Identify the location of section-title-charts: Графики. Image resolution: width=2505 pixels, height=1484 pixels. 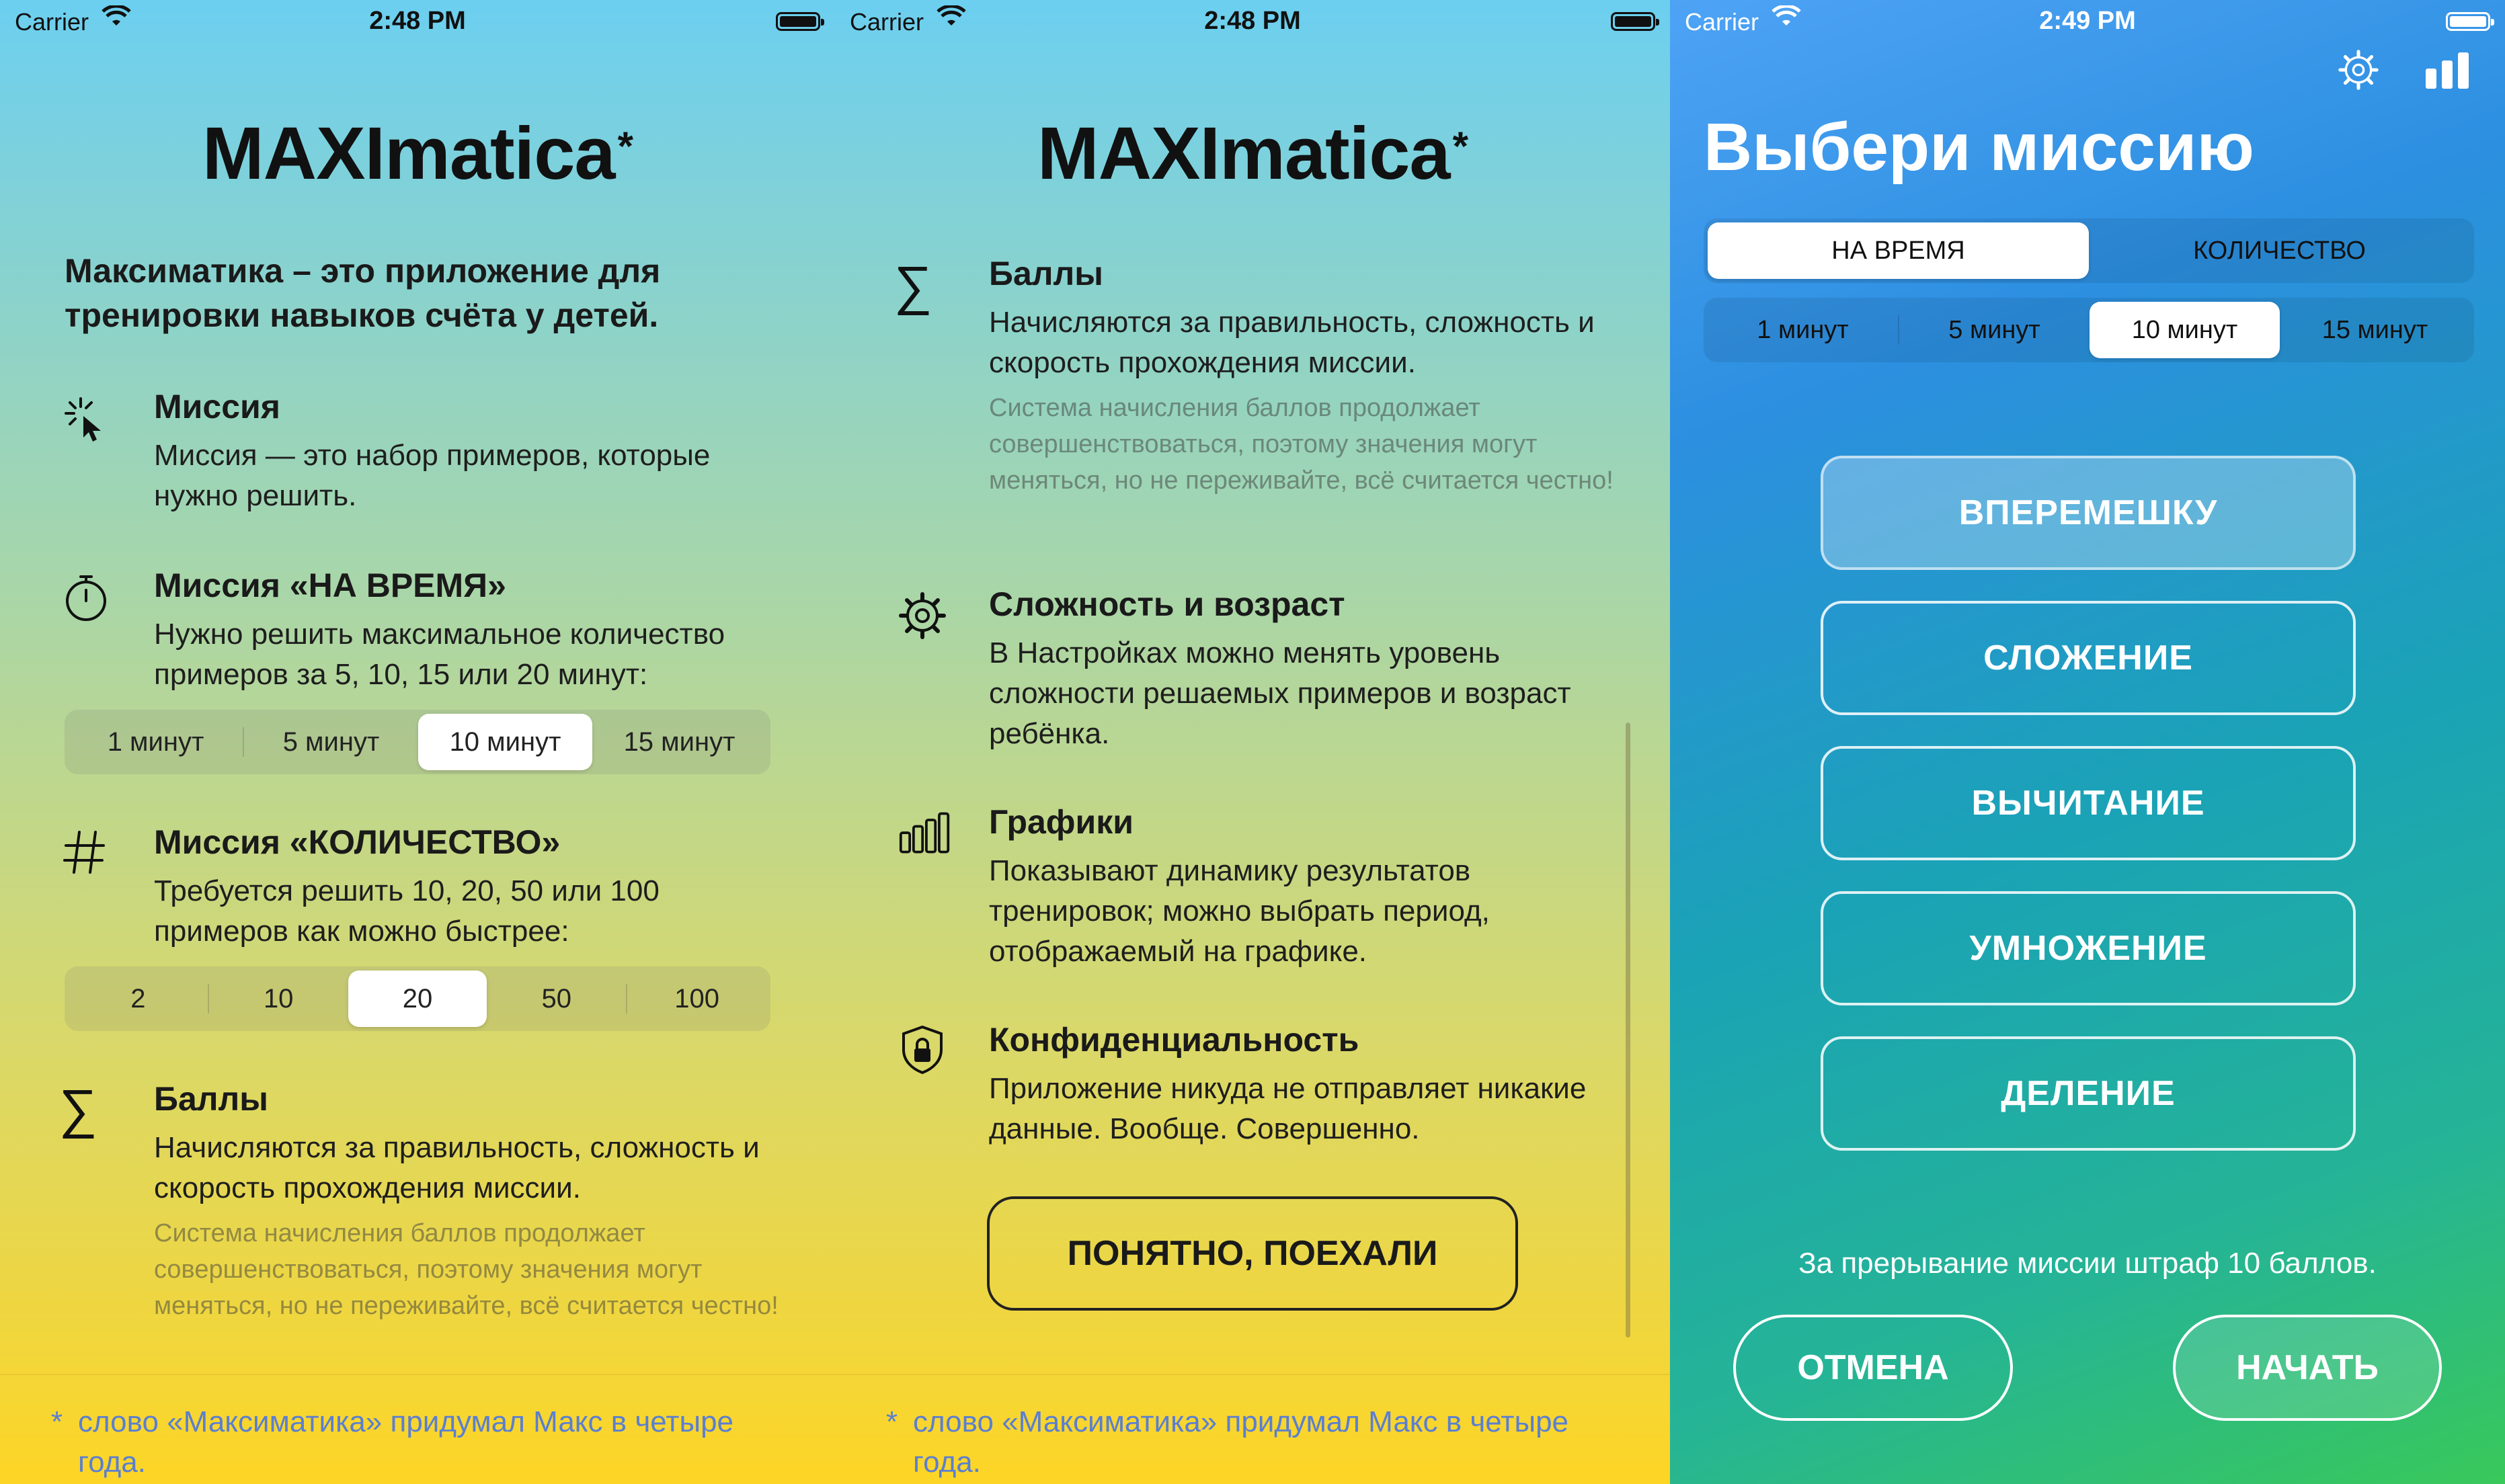
(1061, 822).